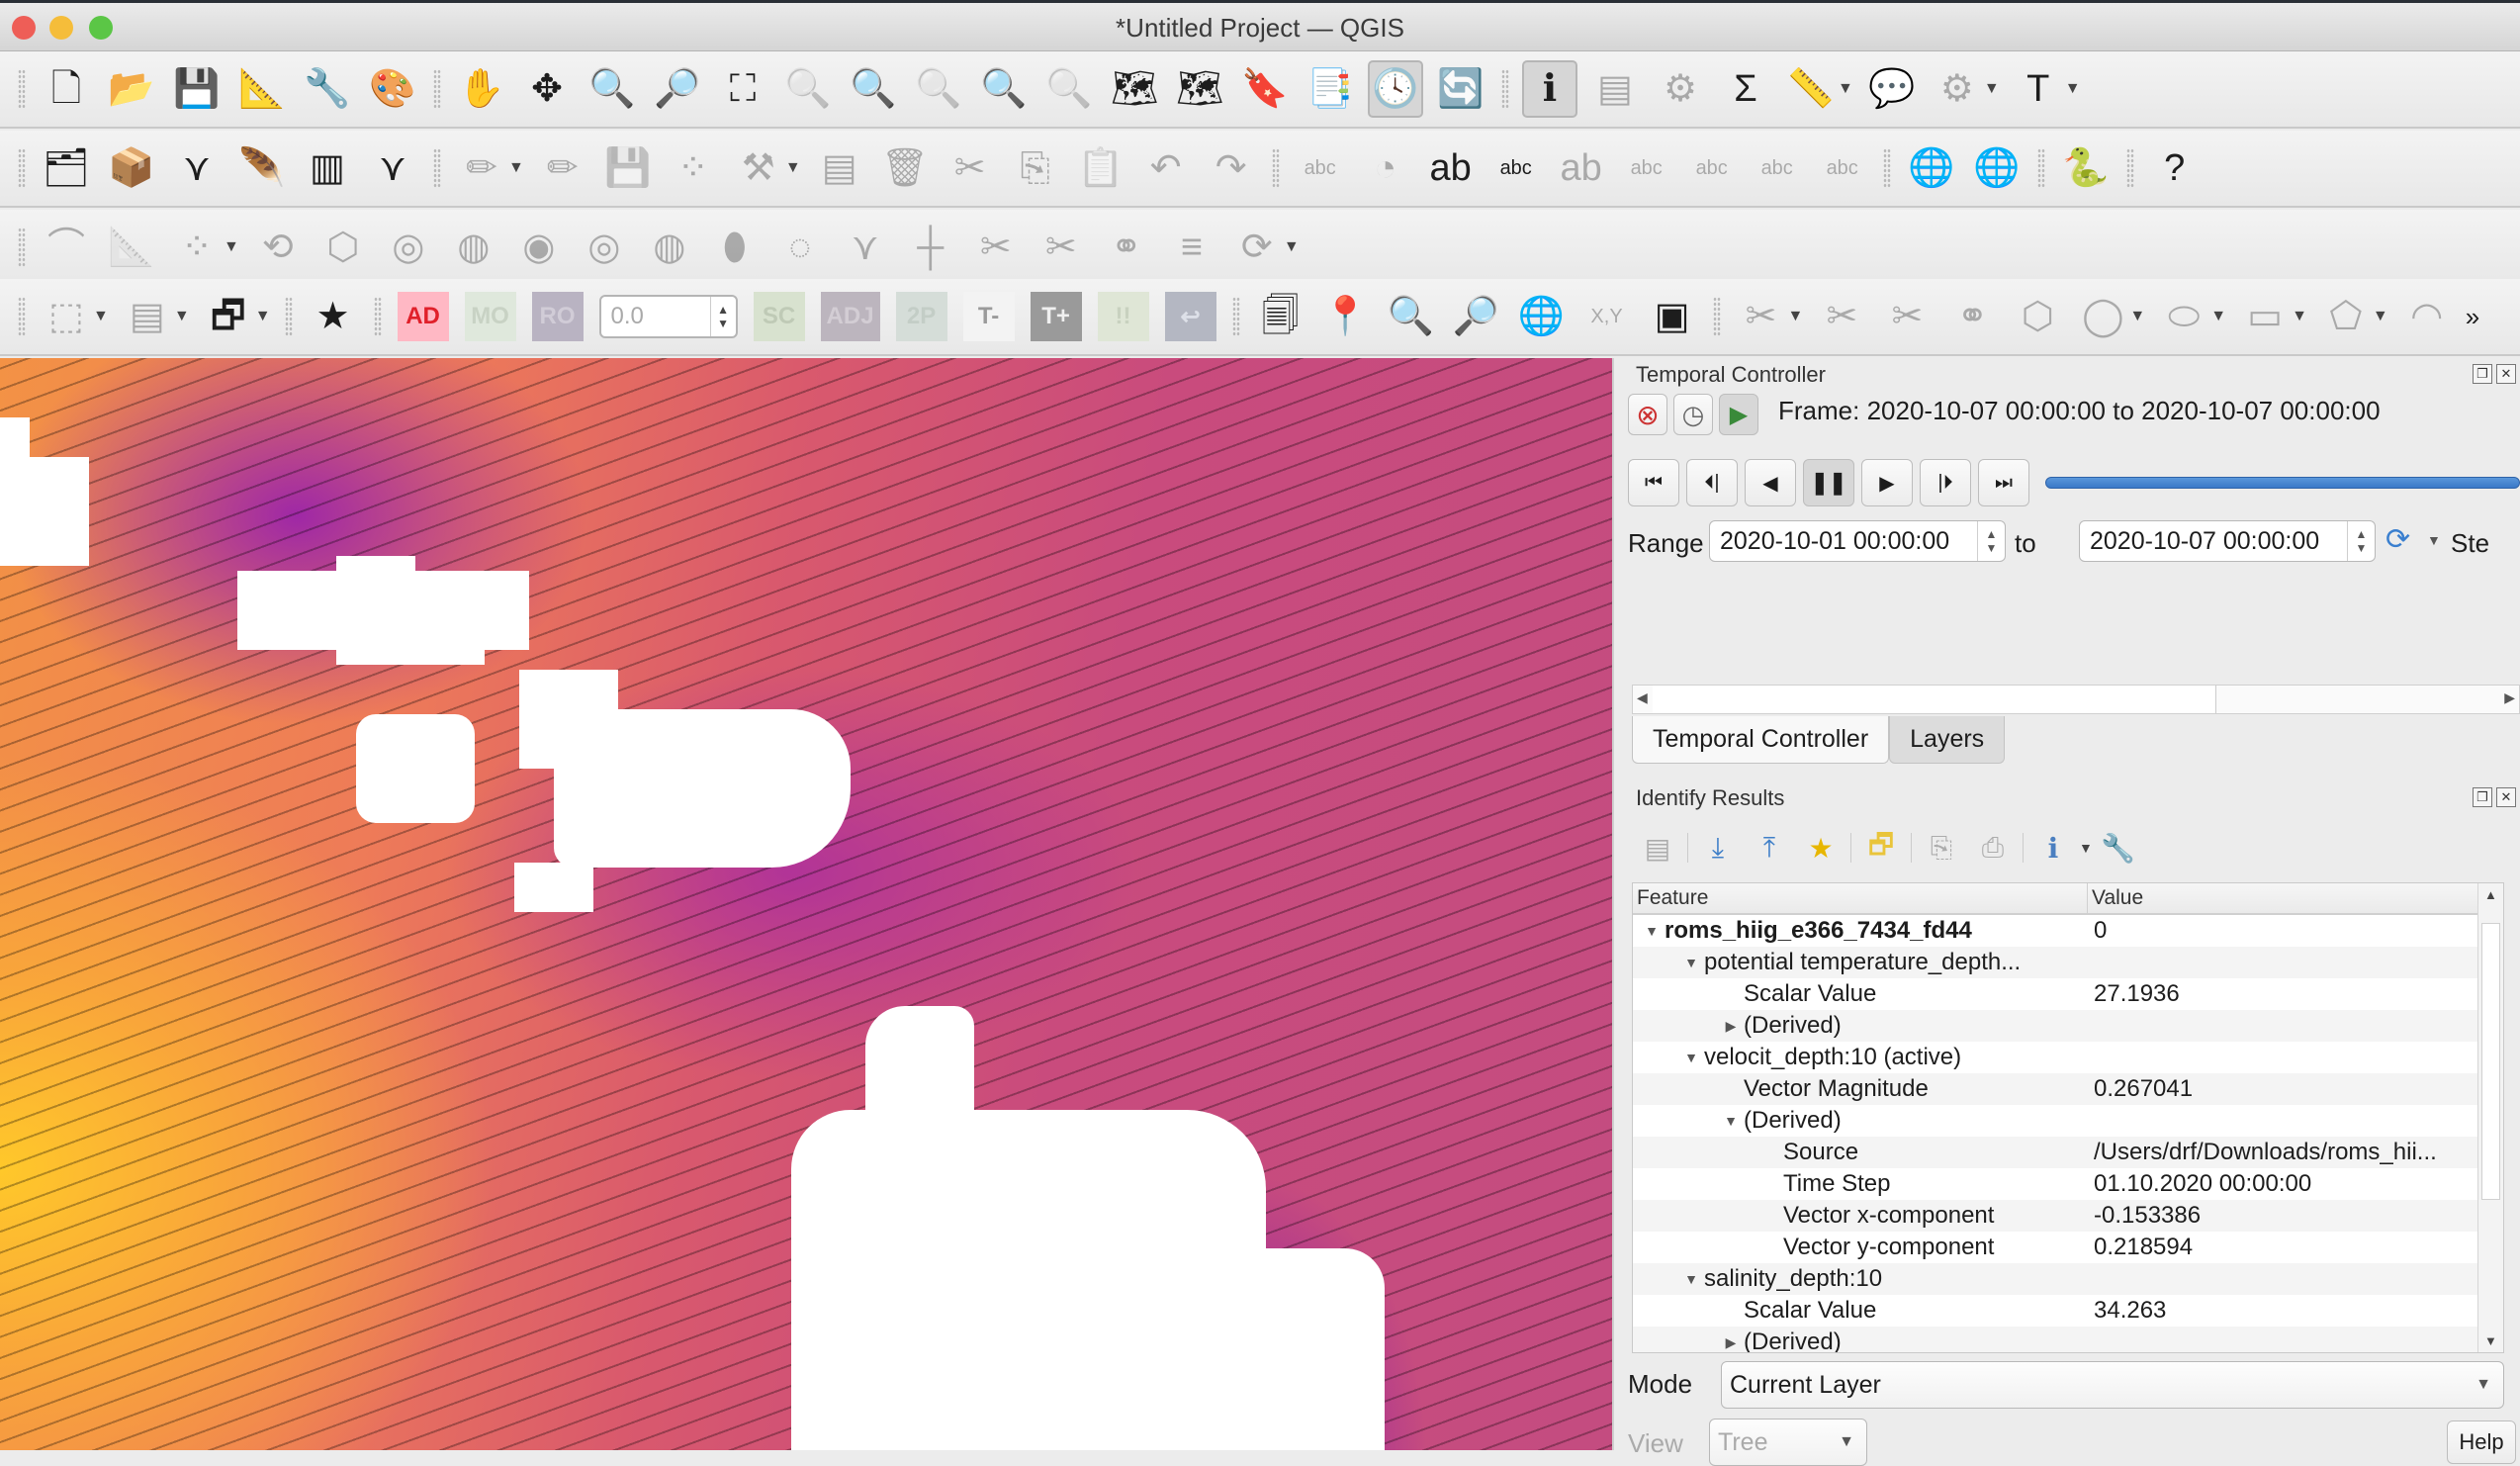 This screenshot has width=2520, height=1466. I want to click on rotate-point-symbols-button: ⟳, so click(1257, 248).